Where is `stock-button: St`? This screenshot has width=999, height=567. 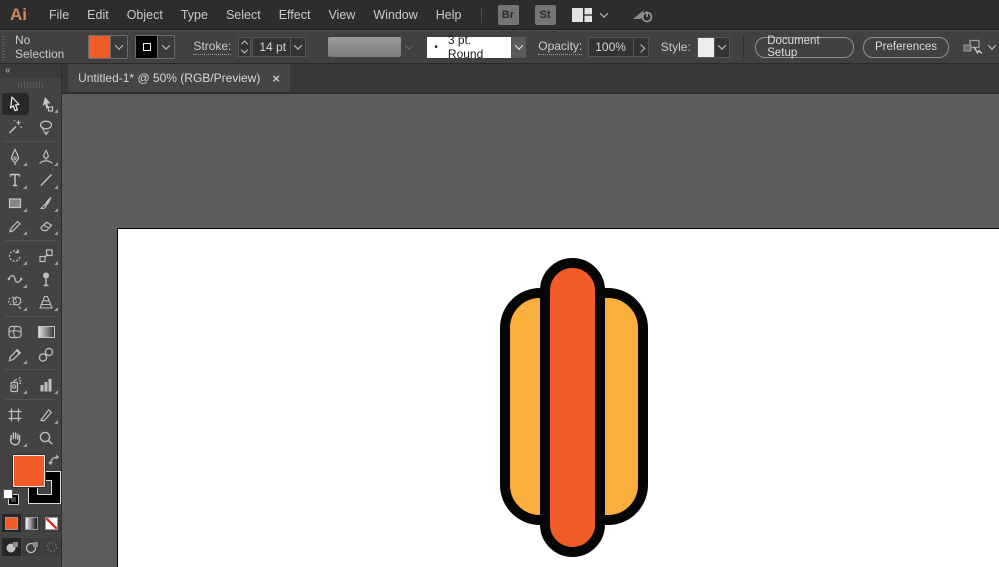
stock-button: St is located at coordinates (545, 14).